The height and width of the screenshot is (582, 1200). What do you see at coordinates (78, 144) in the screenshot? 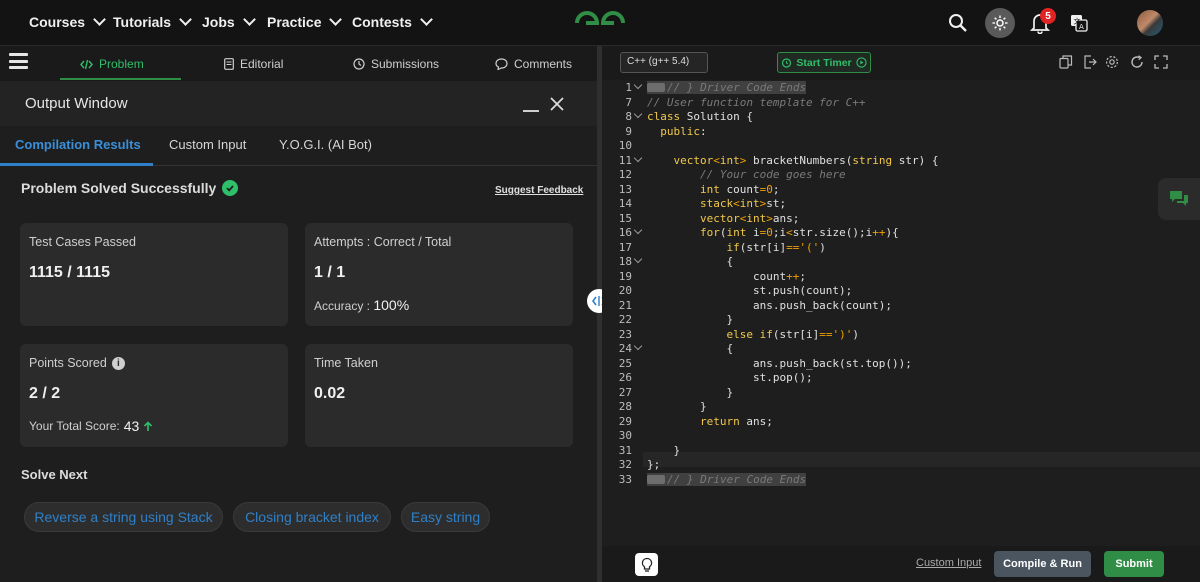
I see `tab-compilation-results: Compilation Results` at bounding box center [78, 144].